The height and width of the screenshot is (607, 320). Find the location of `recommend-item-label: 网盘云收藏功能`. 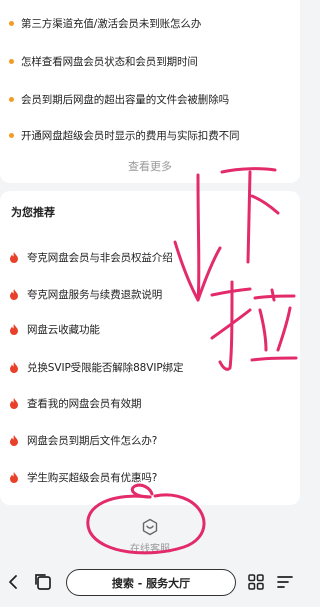

recommend-item-label: 网盘云收藏功能 is located at coordinates (63, 329).